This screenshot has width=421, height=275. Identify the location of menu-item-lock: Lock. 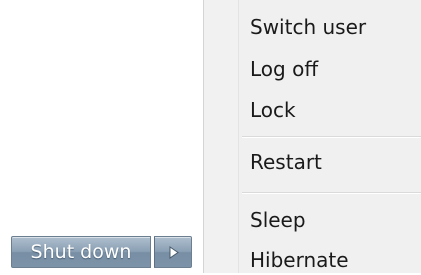
(273, 110).